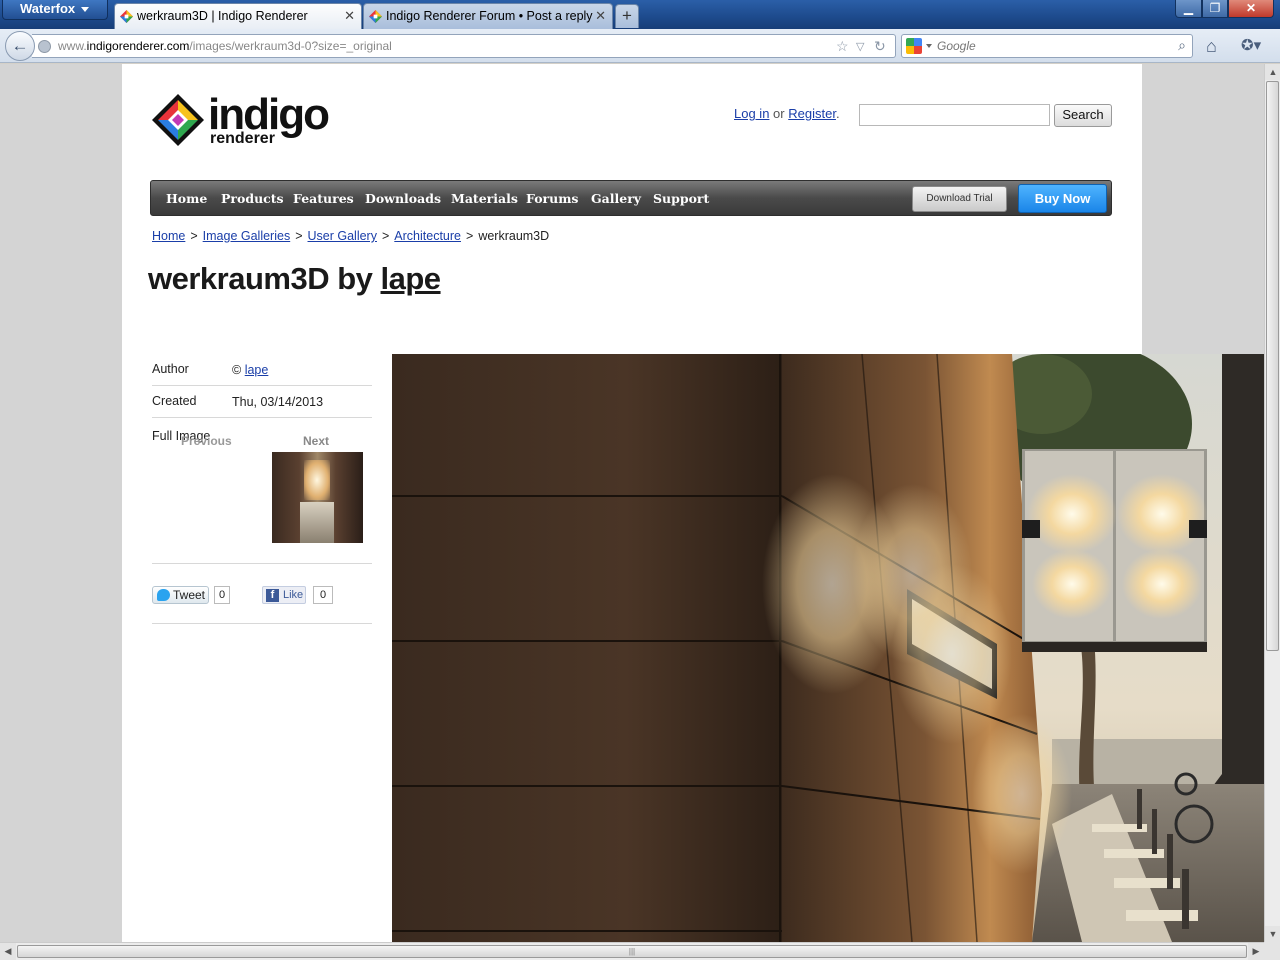 The image size is (1280, 960). What do you see at coordinates (174, 401) in the screenshot?
I see `created-label: Created` at bounding box center [174, 401].